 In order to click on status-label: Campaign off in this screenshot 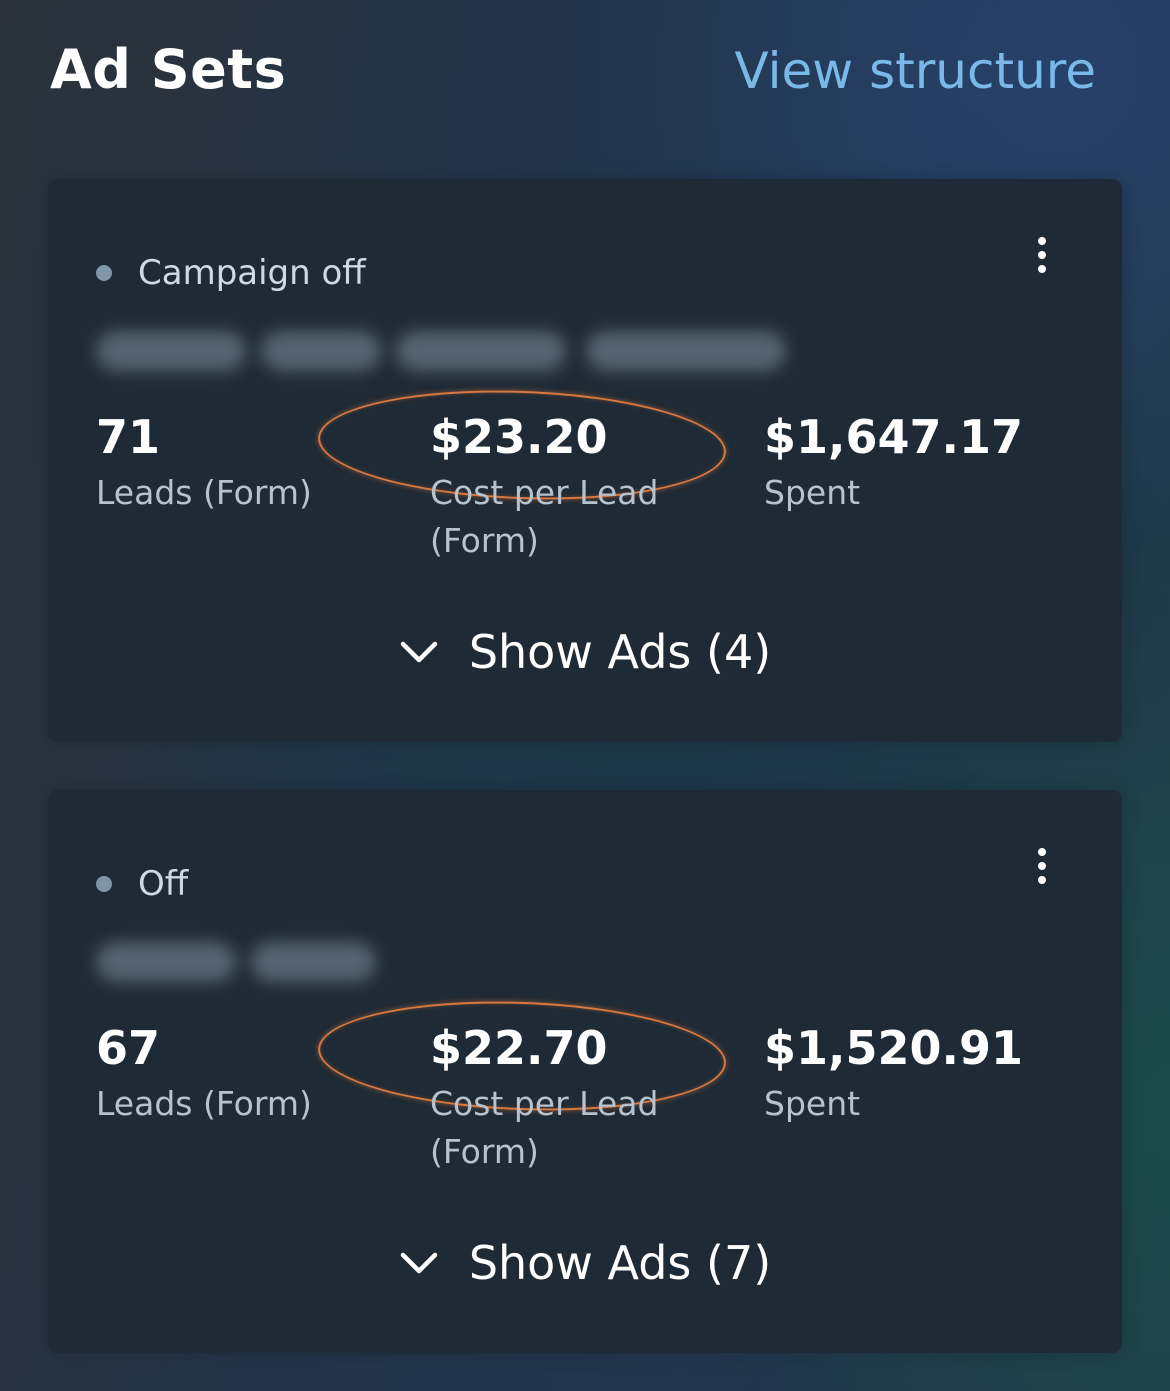, I will do `click(252, 273)`.